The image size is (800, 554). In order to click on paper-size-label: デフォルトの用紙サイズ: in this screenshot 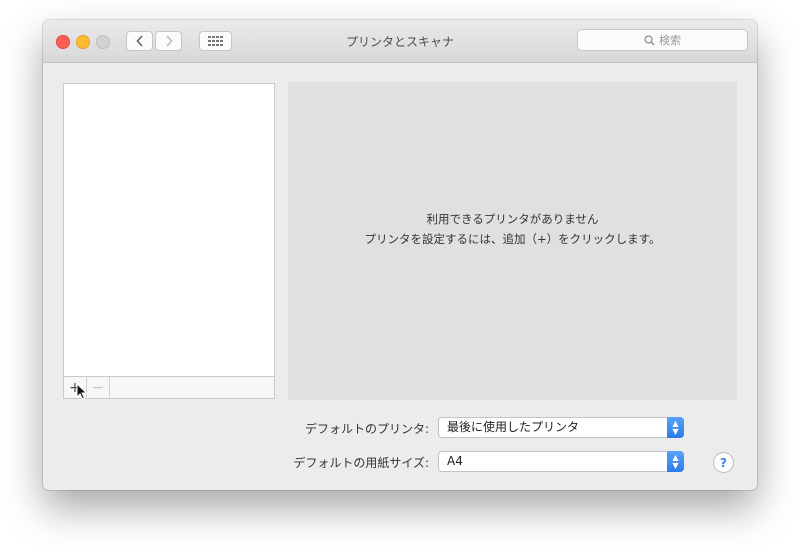, I will do `click(361, 463)`.